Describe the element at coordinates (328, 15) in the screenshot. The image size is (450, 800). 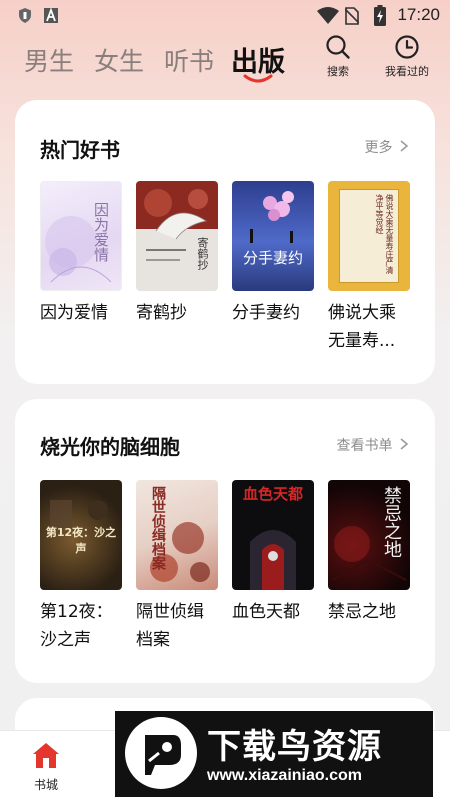
I see `wifi-icon` at that location.